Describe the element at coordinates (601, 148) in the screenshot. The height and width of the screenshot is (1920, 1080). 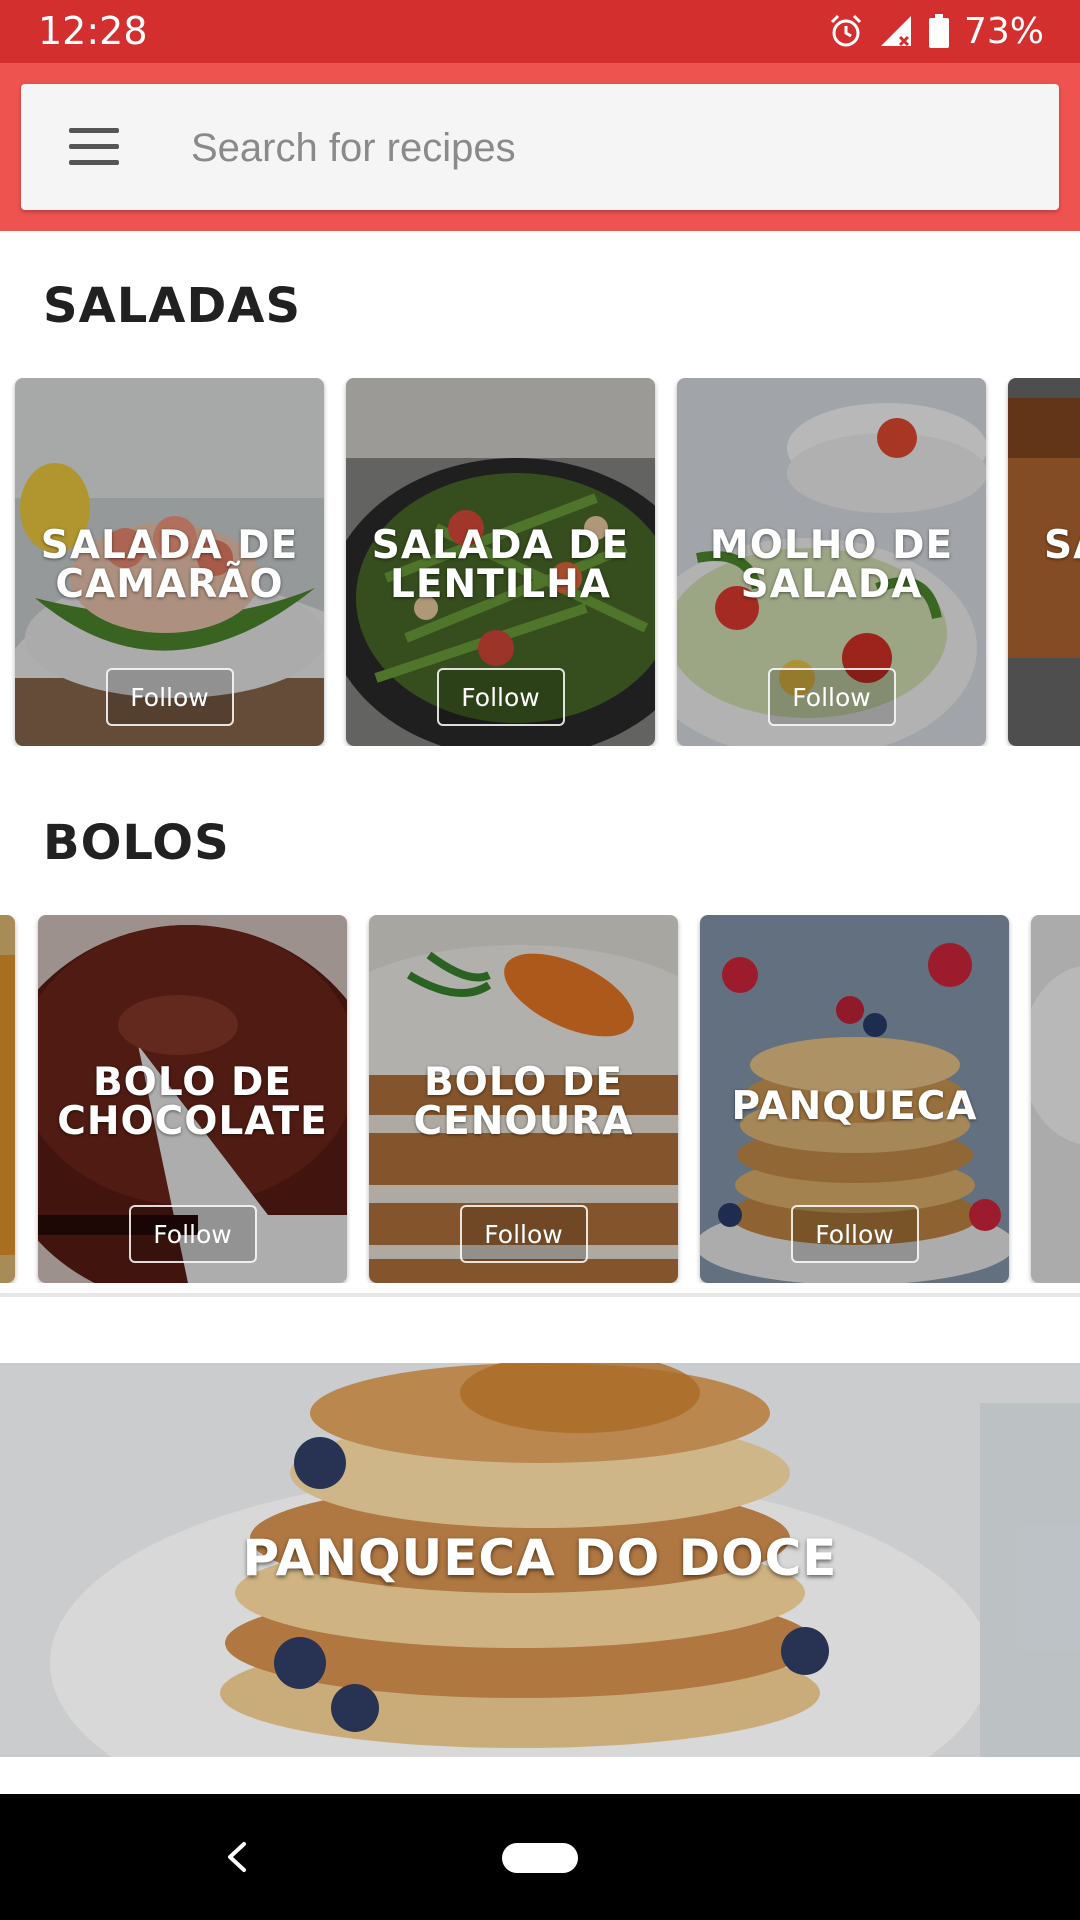
I see `search-input` at that location.